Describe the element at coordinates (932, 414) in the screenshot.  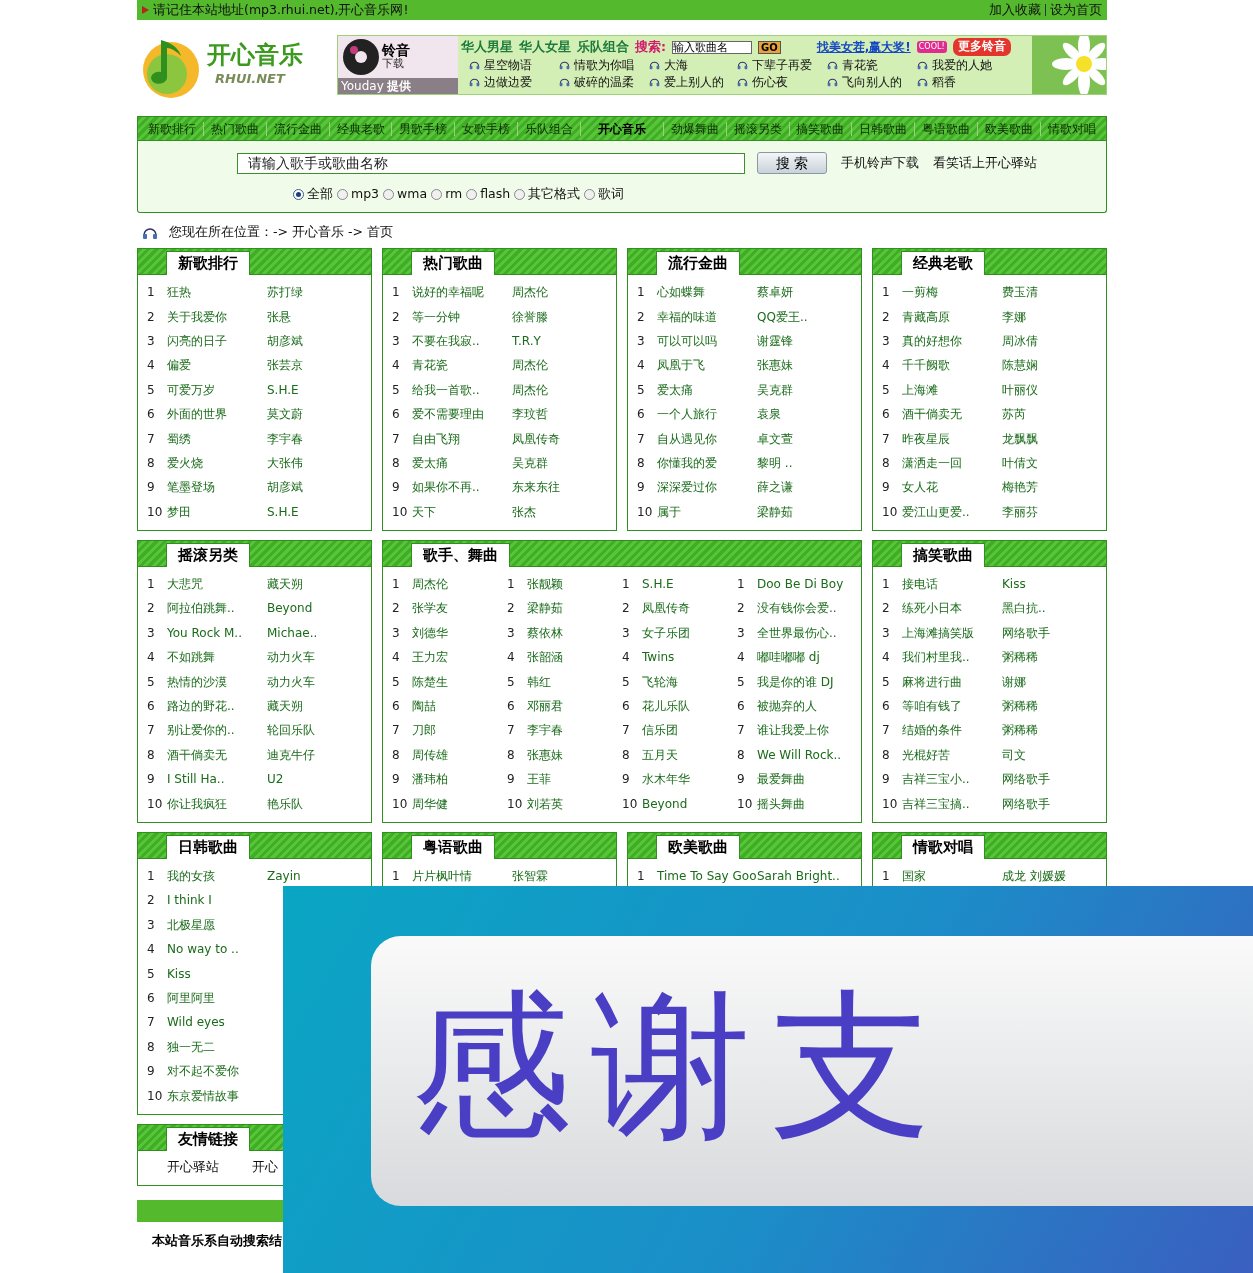
I see `song-link: 酒干倘卖无` at that location.